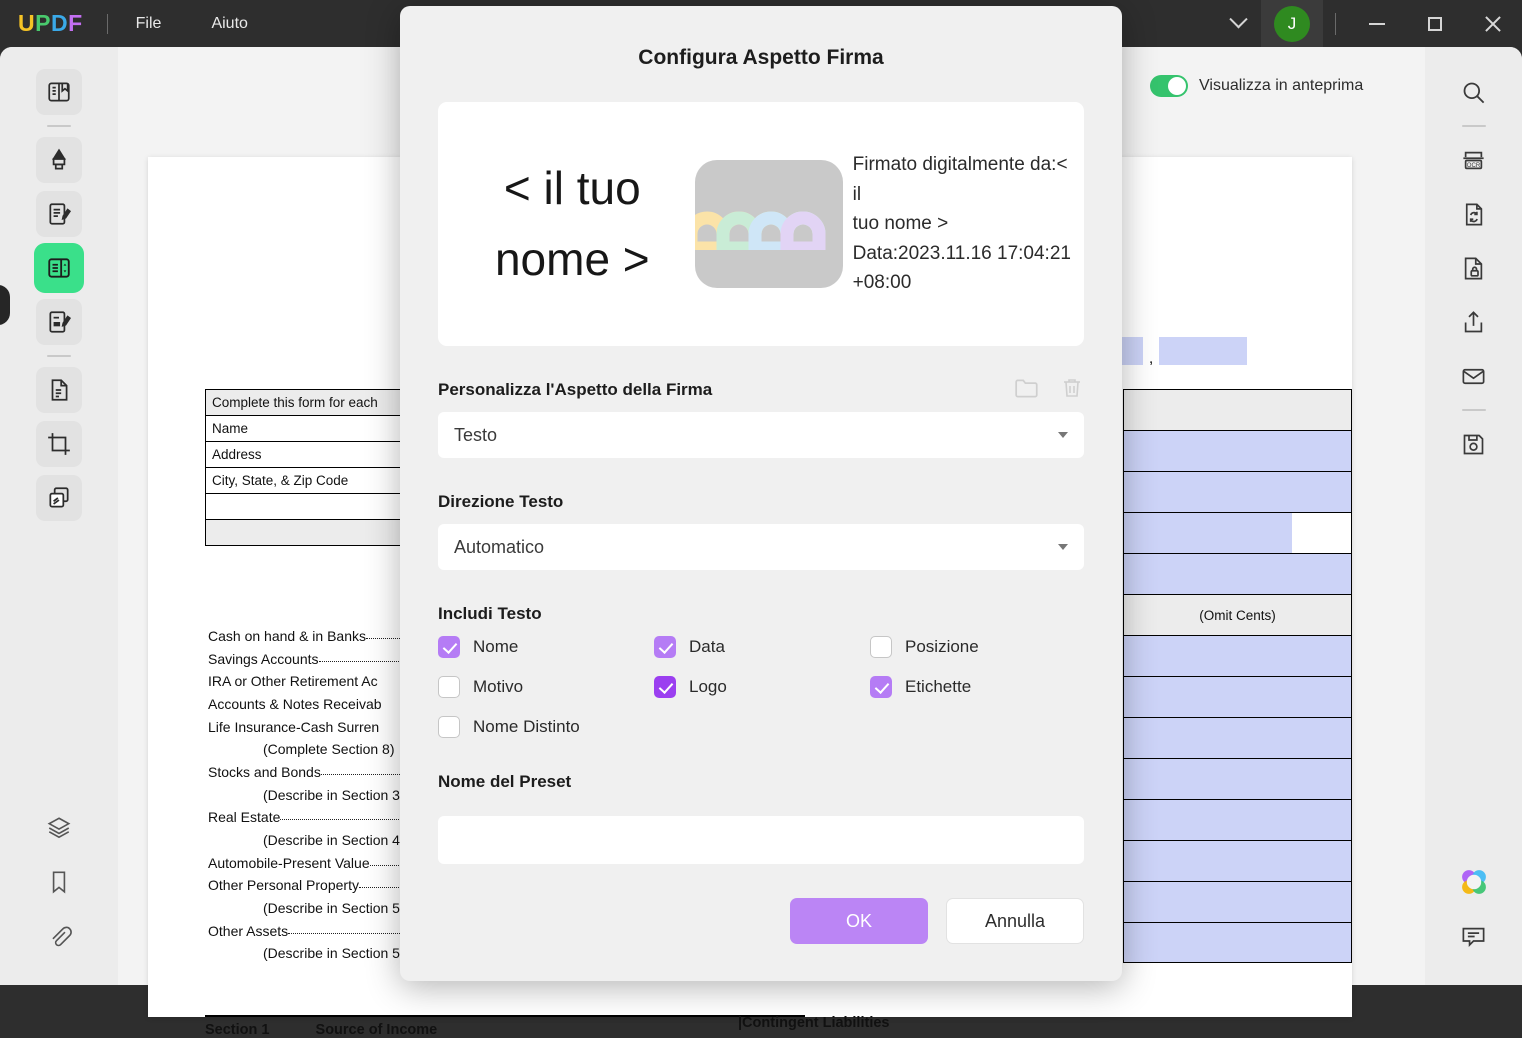 Image resolution: width=1522 pixels, height=1038 pixels. Describe the element at coordinates (665, 687) in the screenshot. I see `checkbox-logo-box` at that location.